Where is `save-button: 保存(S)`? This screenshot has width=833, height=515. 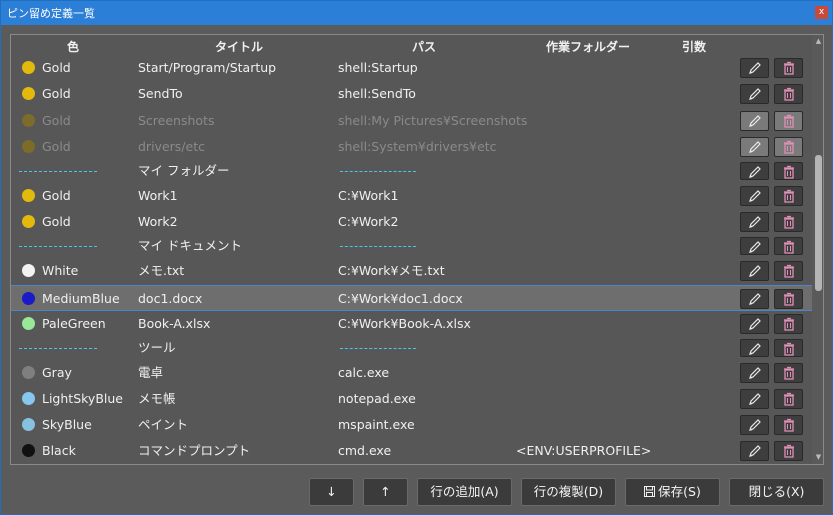
save-button: 保存(S) is located at coordinates (672, 492).